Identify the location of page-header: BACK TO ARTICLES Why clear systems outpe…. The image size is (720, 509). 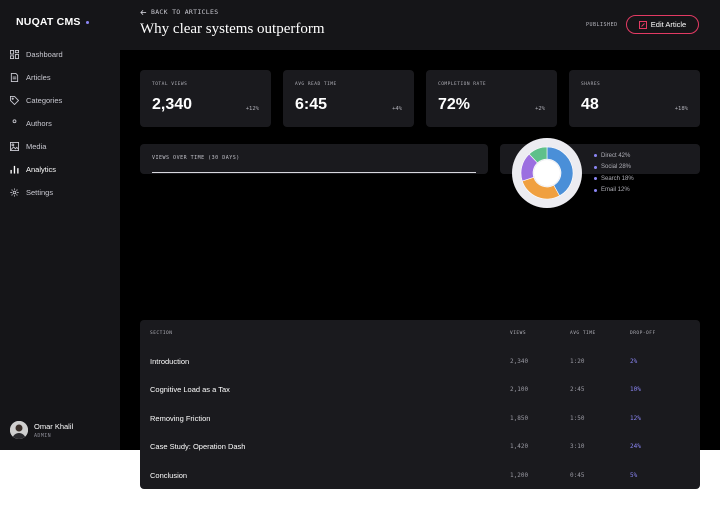
(420, 25).